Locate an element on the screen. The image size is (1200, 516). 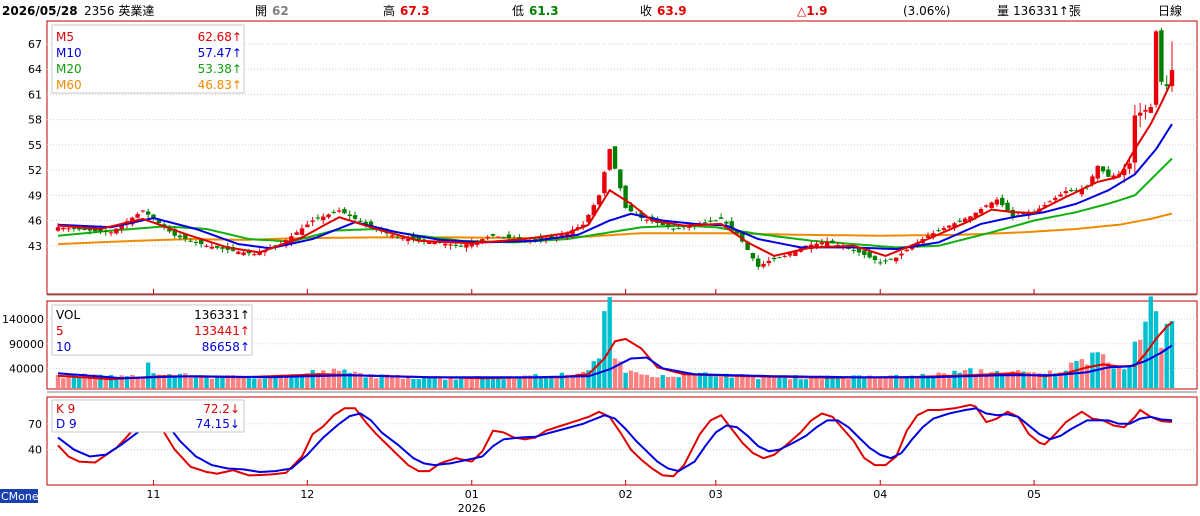
price-tick-label: 58 is located at coordinates (35, 120).